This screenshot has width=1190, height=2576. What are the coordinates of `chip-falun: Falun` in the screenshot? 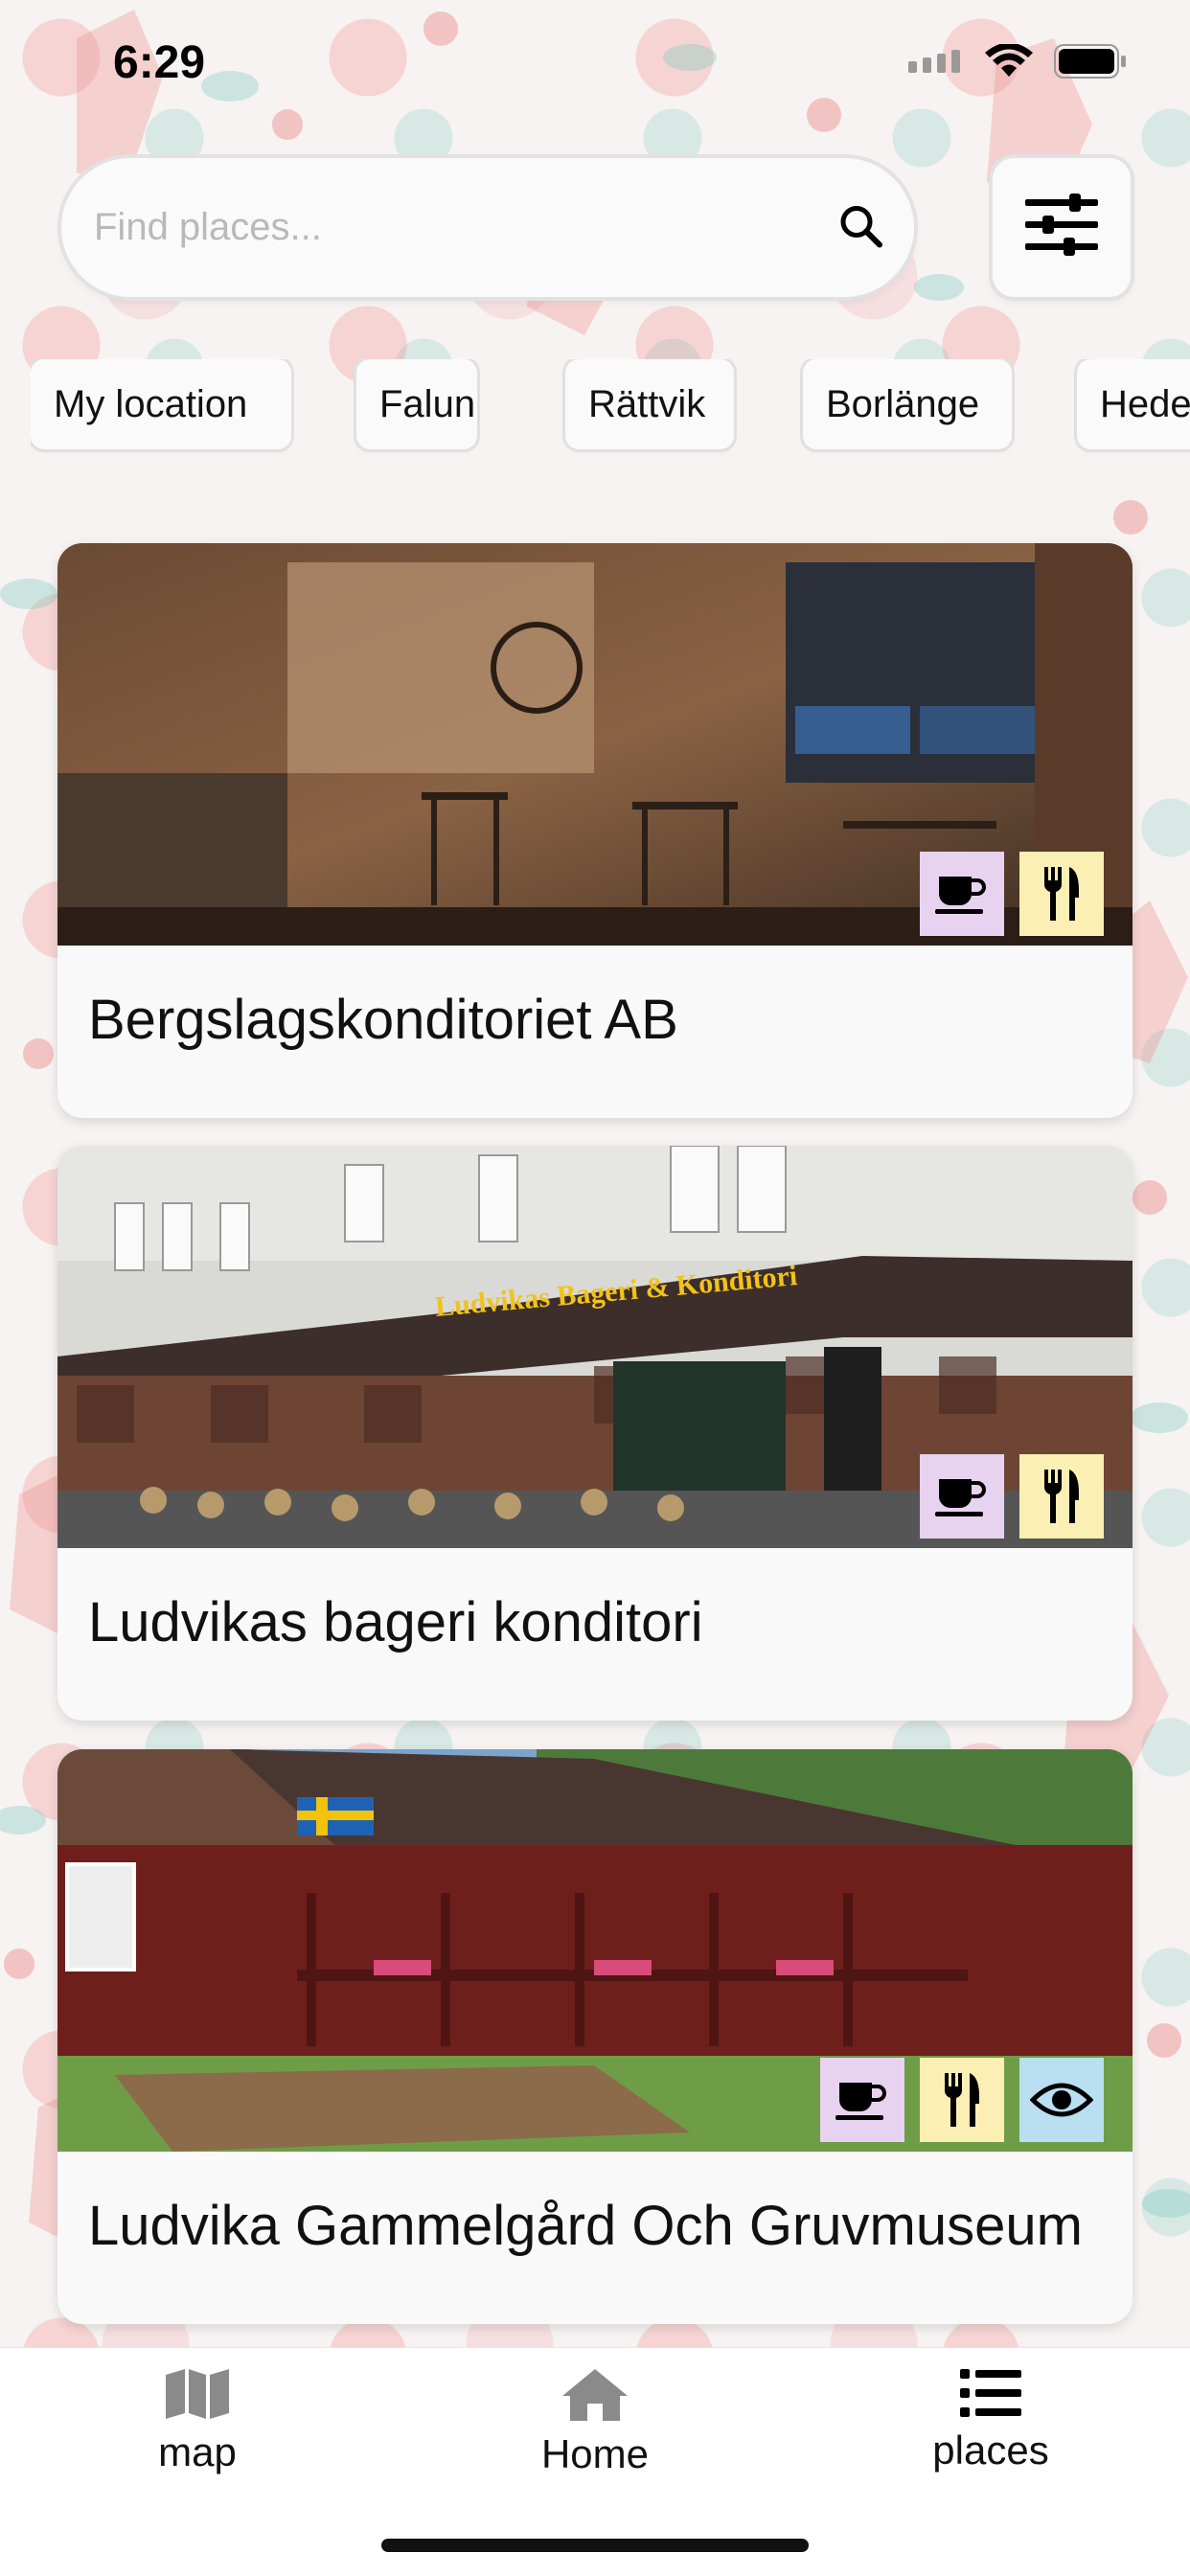 It's located at (417, 404).